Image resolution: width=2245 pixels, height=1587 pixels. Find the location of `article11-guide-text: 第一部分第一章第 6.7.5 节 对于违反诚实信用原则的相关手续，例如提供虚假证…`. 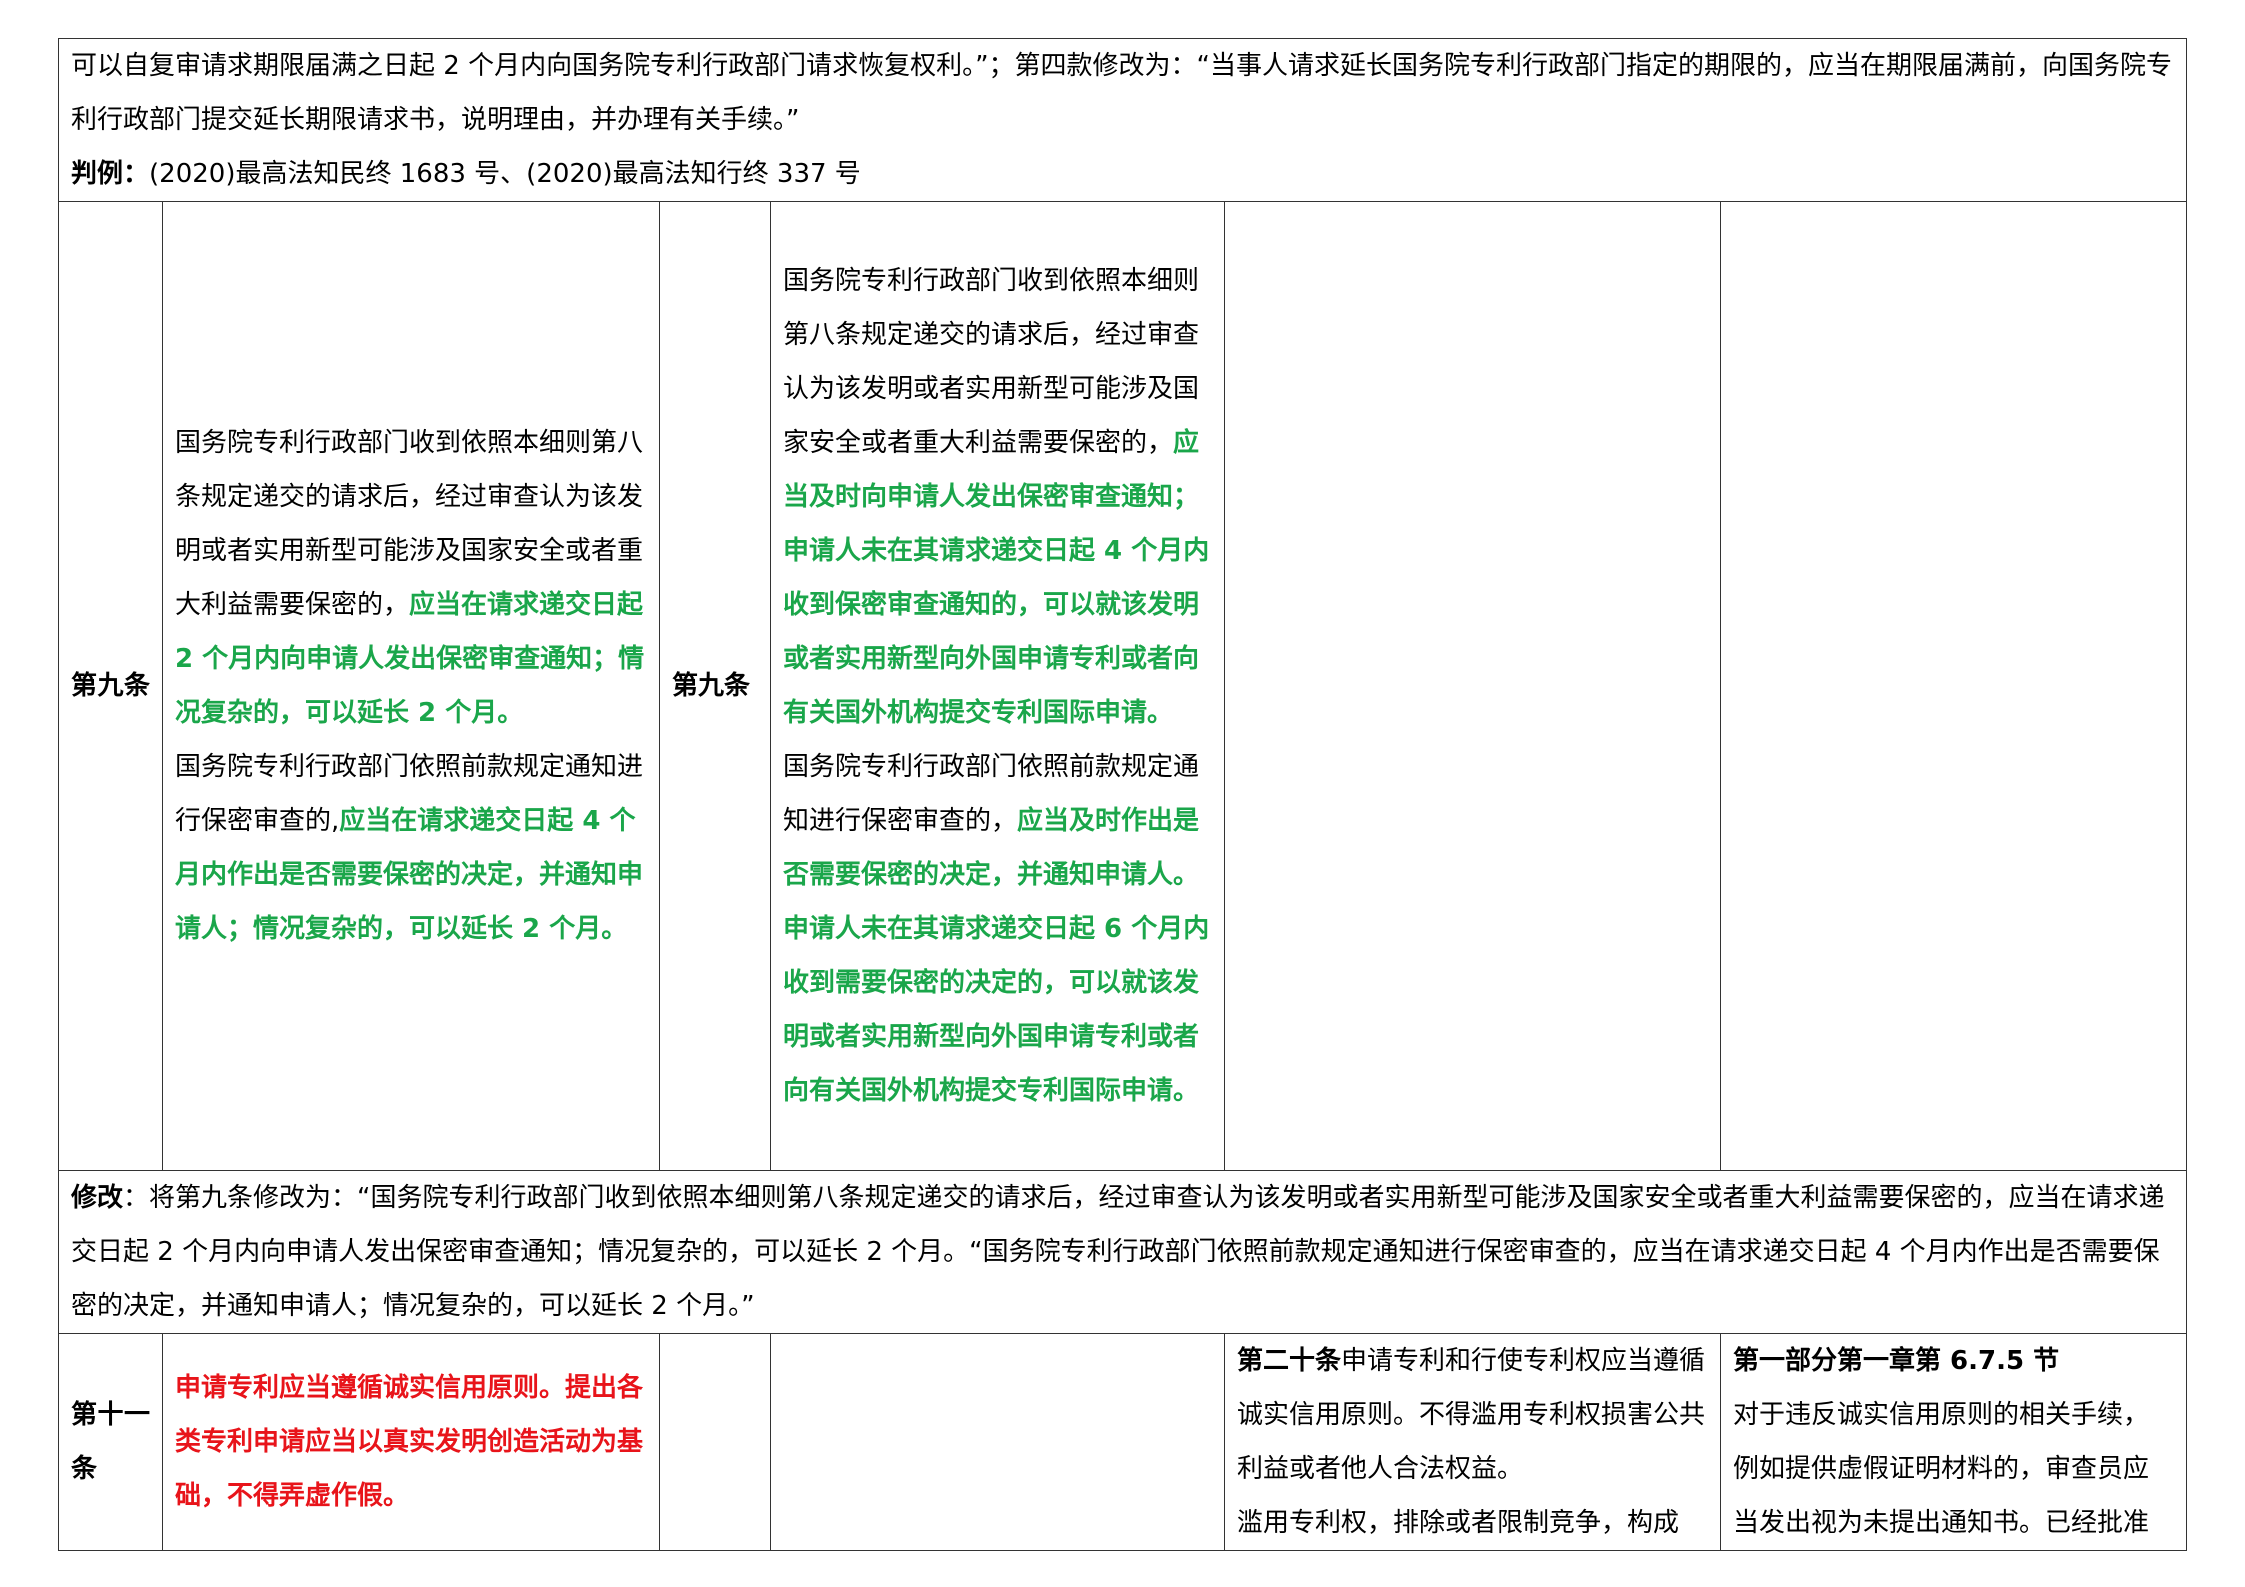

article11-guide-text: 第一部分第一章第 6.7.5 节 对于违反诚实信用原则的相关手续，例如提供虚假证… is located at coordinates (1953, 1442).